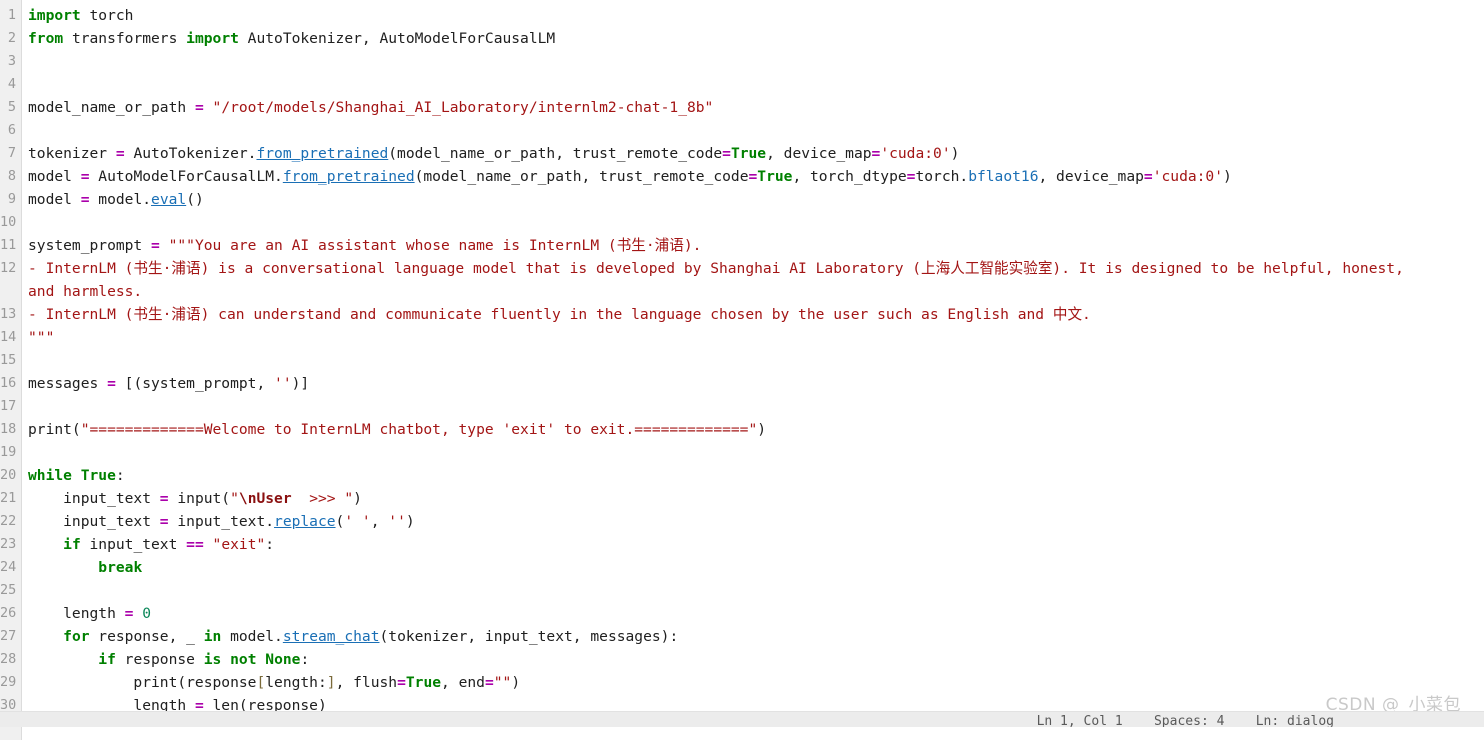 The width and height of the screenshot is (1484, 740). I want to click on code-line-14: """, so click(756, 337).